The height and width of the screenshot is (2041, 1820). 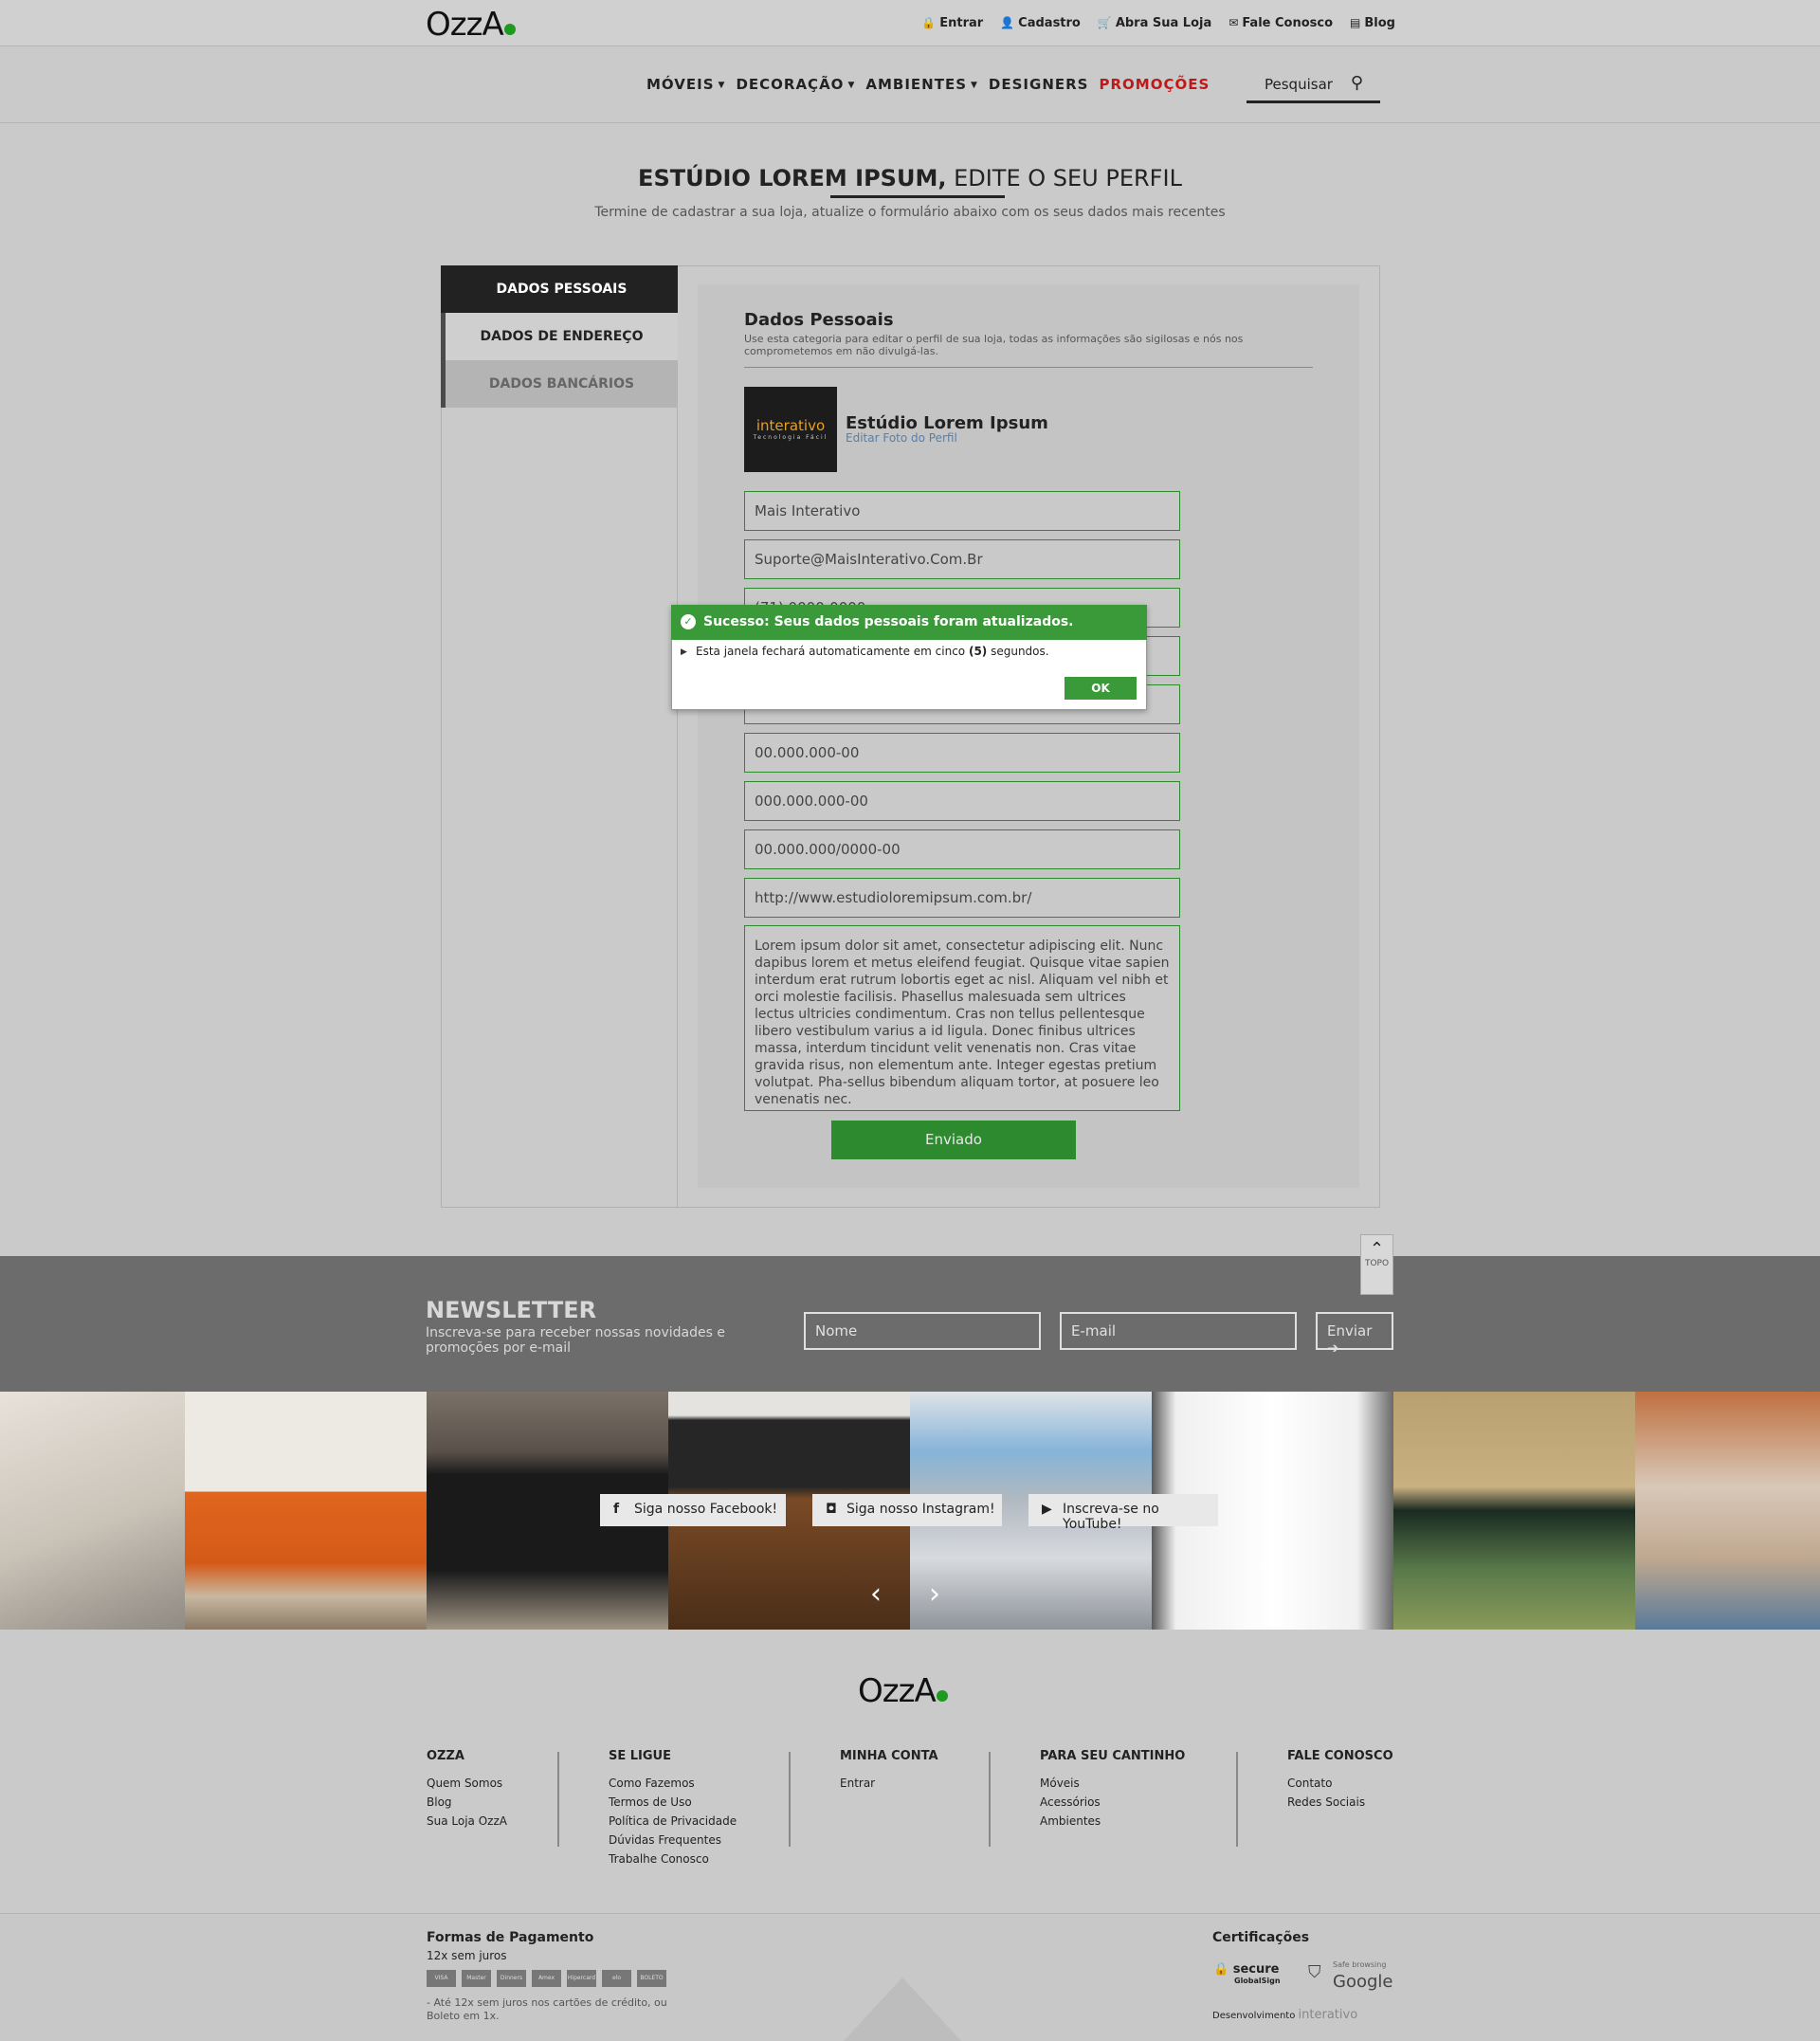 What do you see at coordinates (952, 23) in the screenshot?
I see `top-link-entrar: 🔒 Entrar` at bounding box center [952, 23].